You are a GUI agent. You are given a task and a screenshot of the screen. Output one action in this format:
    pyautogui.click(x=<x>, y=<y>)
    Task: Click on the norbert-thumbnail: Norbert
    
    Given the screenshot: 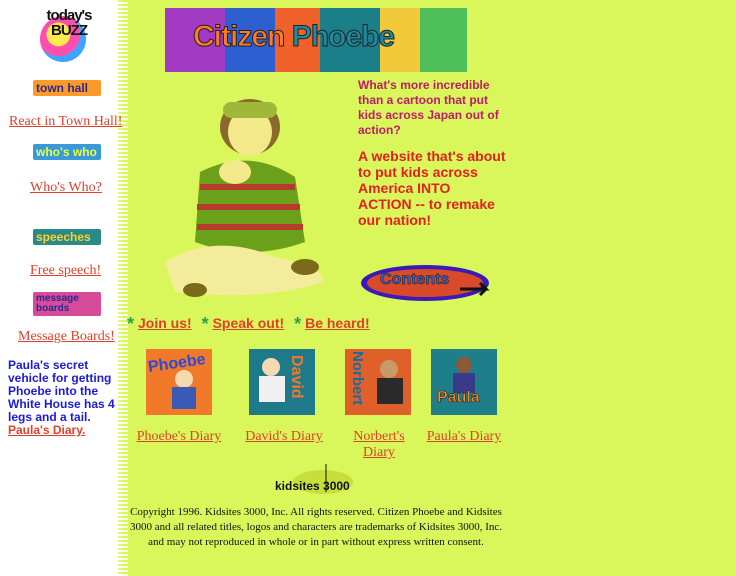 What is the action you would take?
    pyautogui.click(x=378, y=382)
    